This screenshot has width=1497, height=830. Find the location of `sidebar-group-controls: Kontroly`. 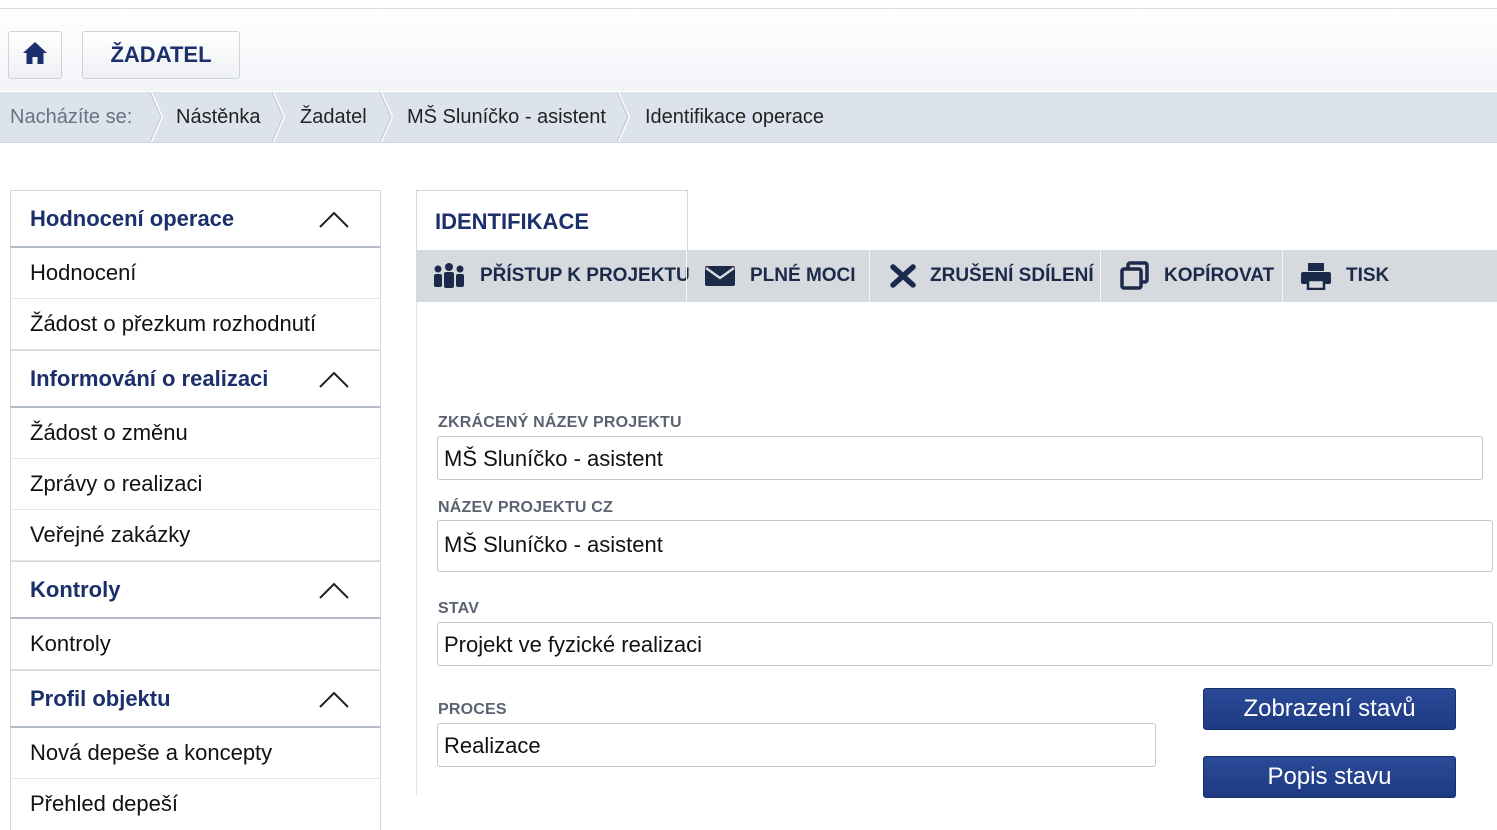

sidebar-group-controls: Kontroly is located at coordinates (195, 590).